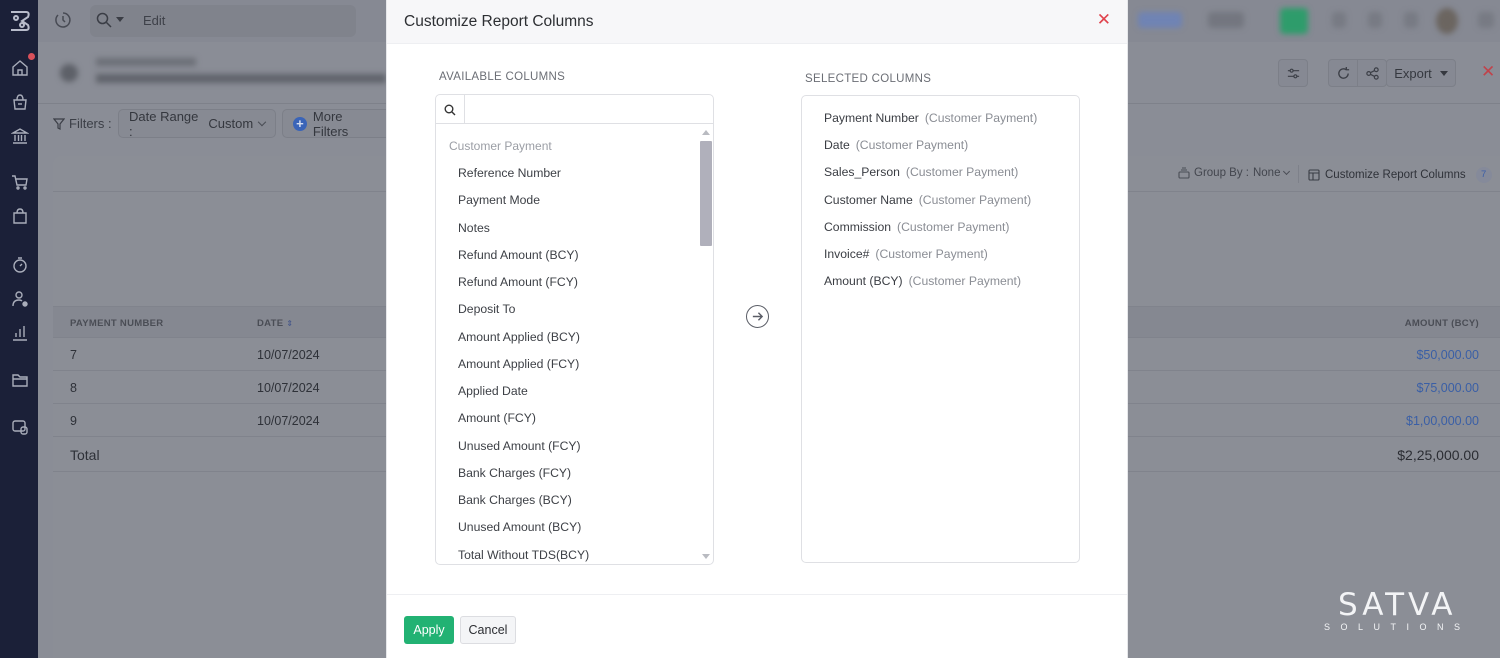 The height and width of the screenshot is (658, 1500). Describe the element at coordinates (73, 388) in the screenshot. I see `payment-number-cell: 8` at that location.